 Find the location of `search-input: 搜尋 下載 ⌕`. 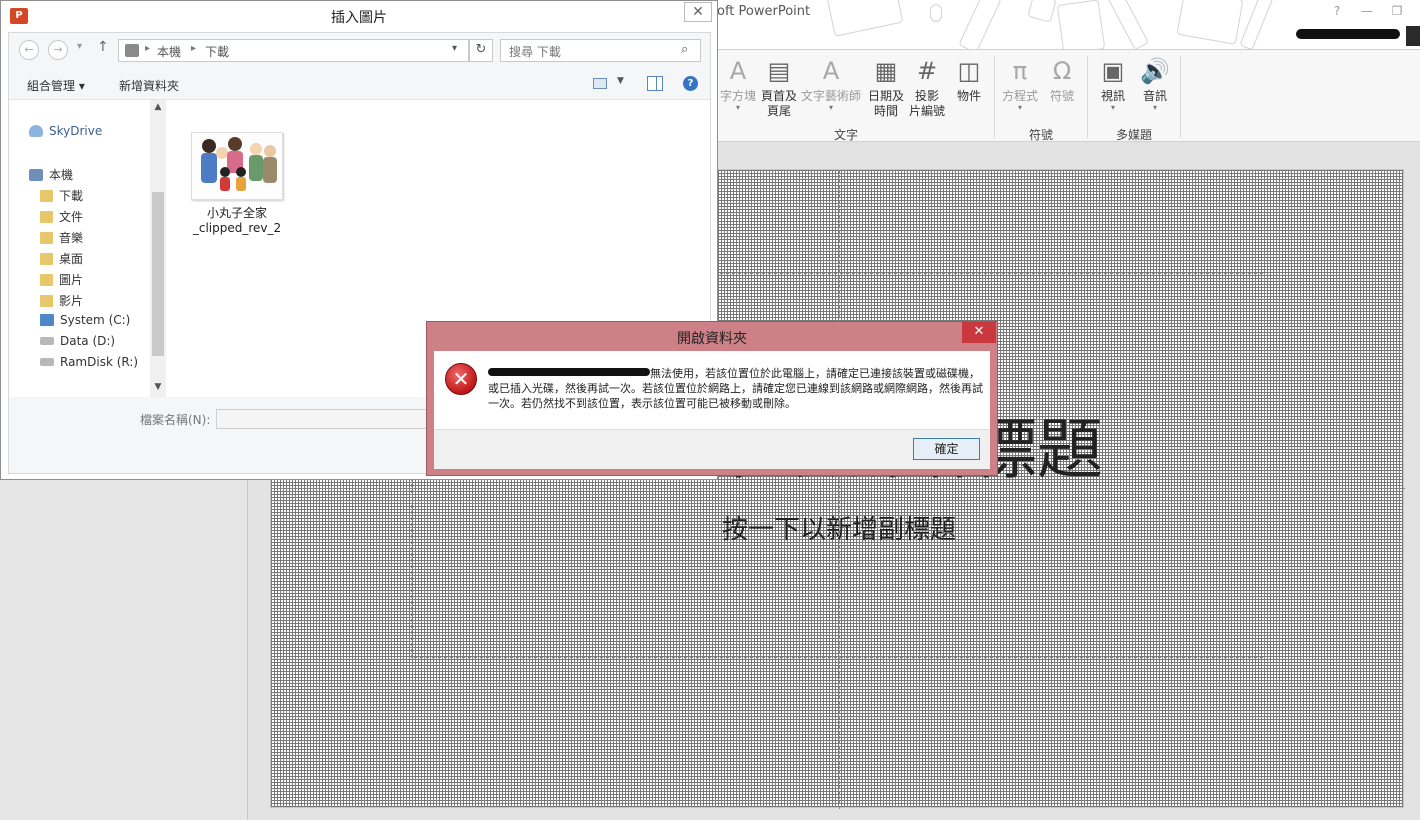

search-input: 搜尋 下載 ⌕ is located at coordinates (600, 50).